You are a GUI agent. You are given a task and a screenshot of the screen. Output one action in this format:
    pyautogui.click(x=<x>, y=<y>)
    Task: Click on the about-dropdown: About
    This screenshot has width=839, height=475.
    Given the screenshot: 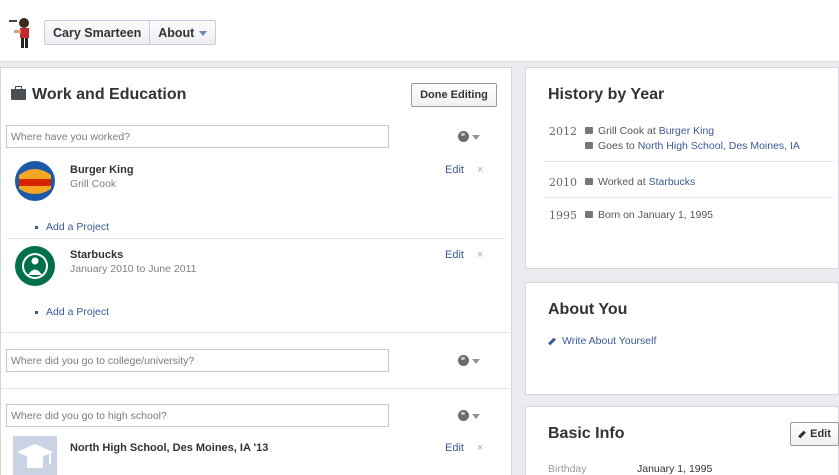 What is the action you would take?
    pyautogui.click(x=182, y=32)
    